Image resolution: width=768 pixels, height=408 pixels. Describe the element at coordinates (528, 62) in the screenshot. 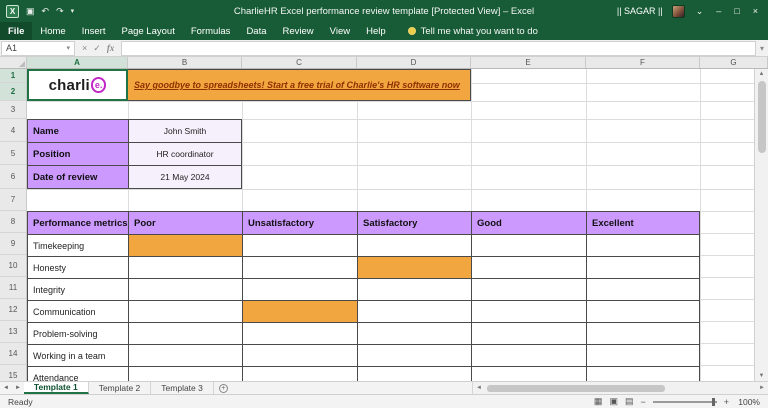

I see `column-header-e: E` at that location.